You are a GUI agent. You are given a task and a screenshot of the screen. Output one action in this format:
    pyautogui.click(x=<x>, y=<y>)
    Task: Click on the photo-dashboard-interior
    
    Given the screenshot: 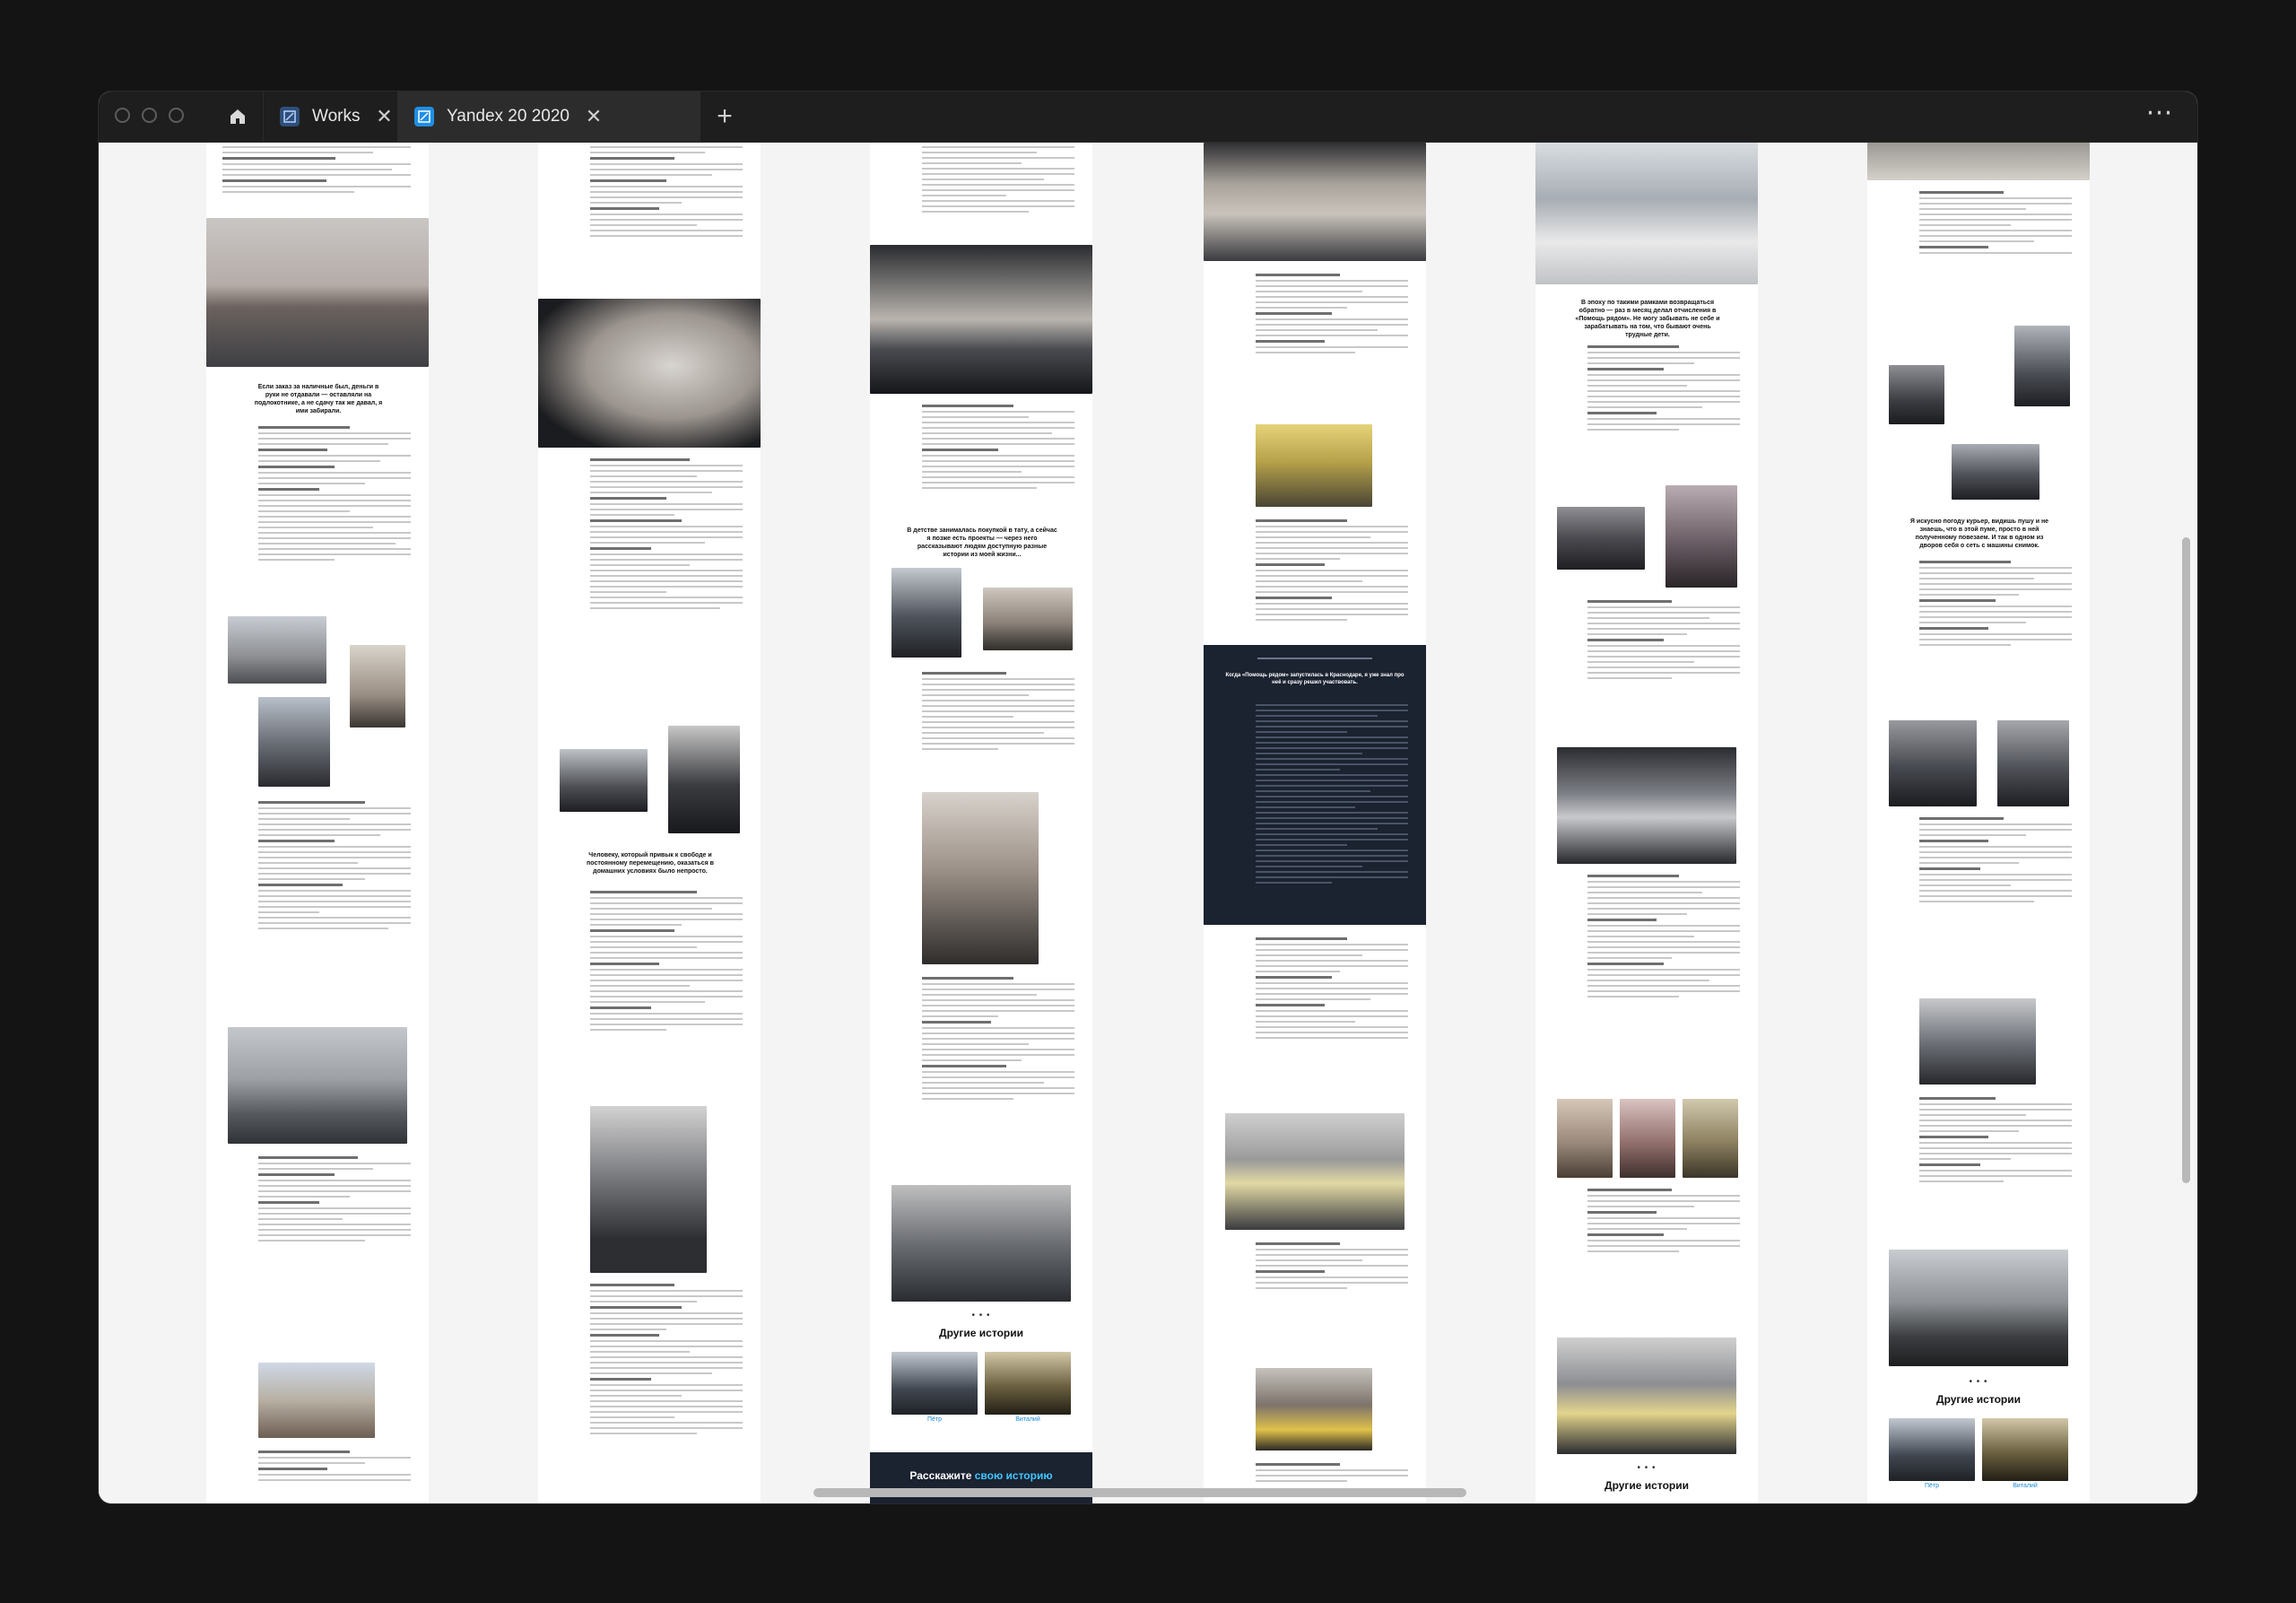 What is the action you would take?
    pyautogui.click(x=981, y=320)
    